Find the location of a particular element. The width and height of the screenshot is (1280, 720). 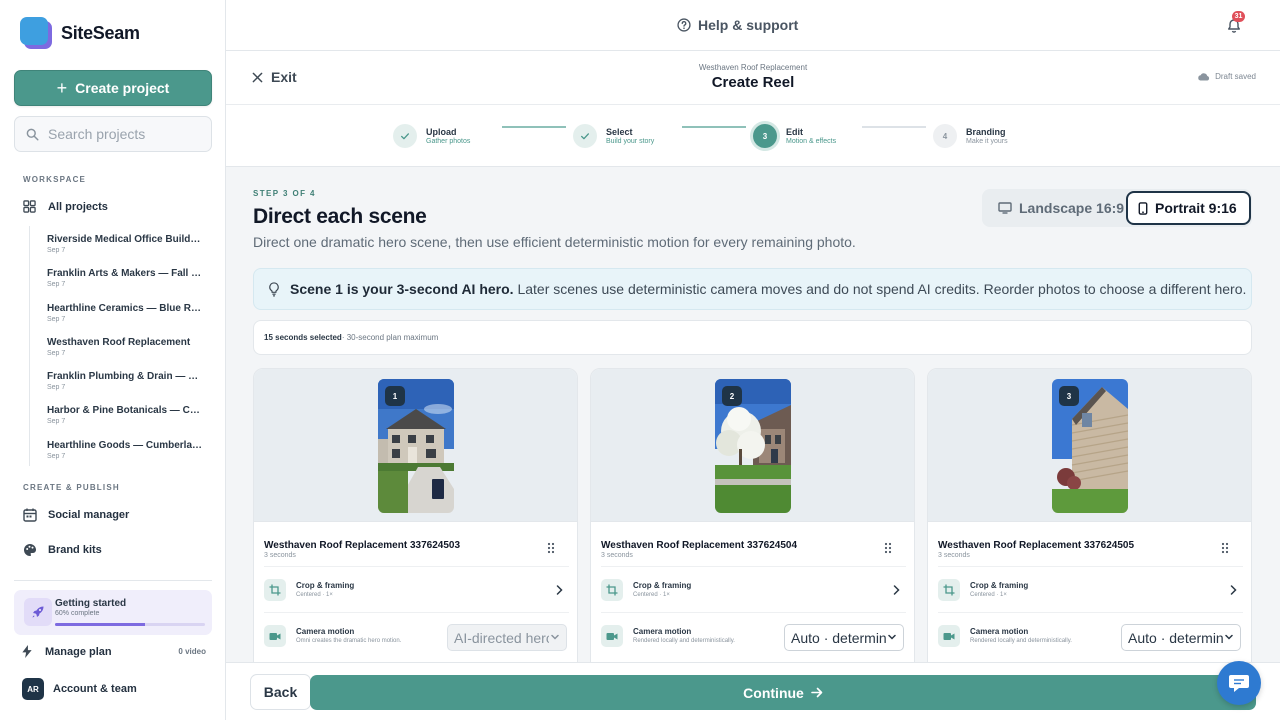

crop-value: Centered · 1× is located at coordinates (988, 595).